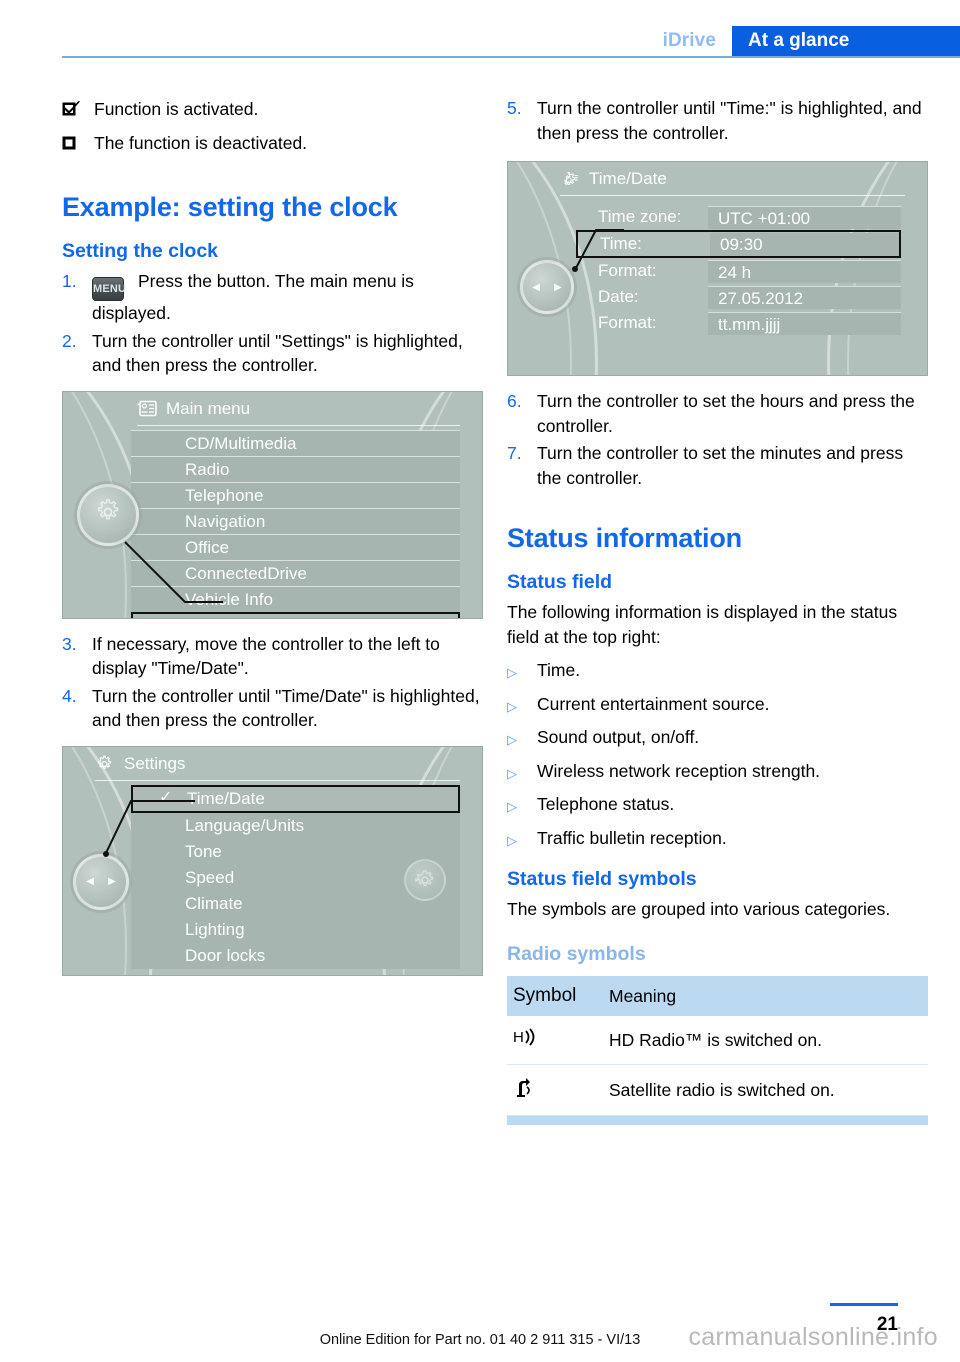 This screenshot has height=1362, width=960. Describe the element at coordinates (295, 520) in the screenshot. I see `main-menu-item-navigation: Navigation` at that location.